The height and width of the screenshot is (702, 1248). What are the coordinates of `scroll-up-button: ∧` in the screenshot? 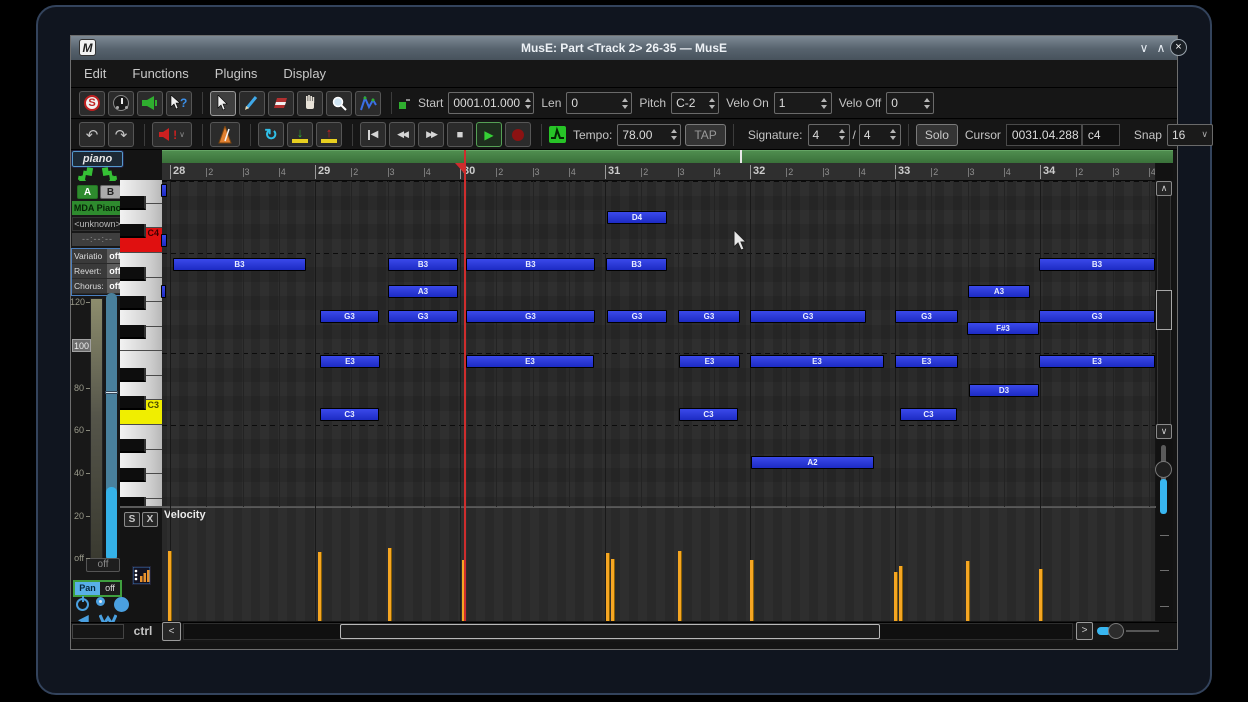 It's located at (1164, 188).